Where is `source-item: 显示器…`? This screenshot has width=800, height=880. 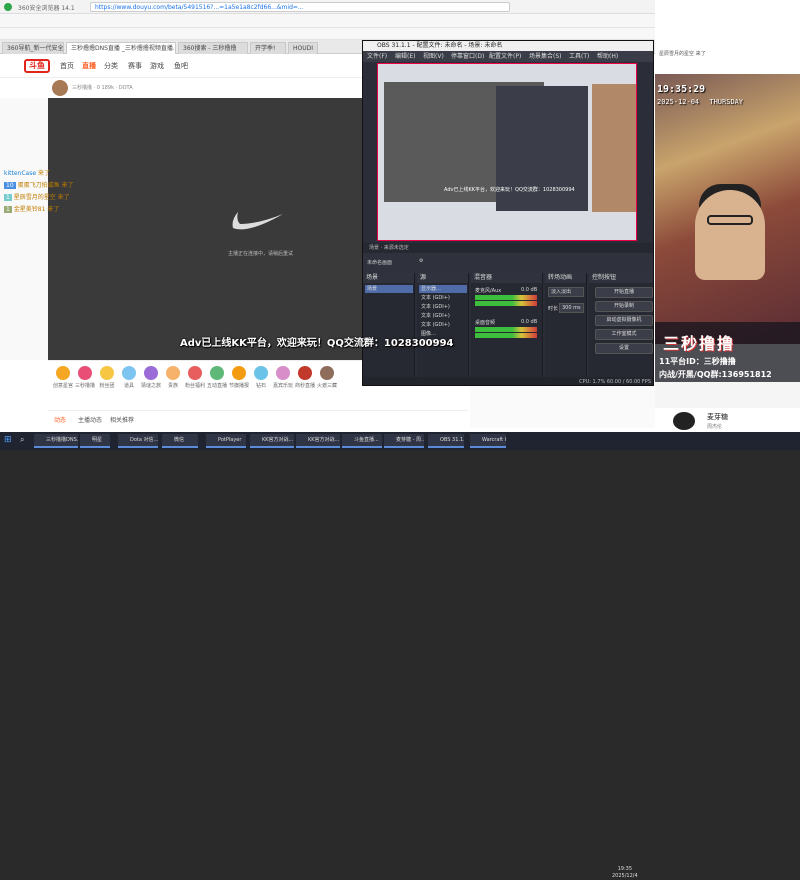 source-item: 显示器… is located at coordinates (443, 289).